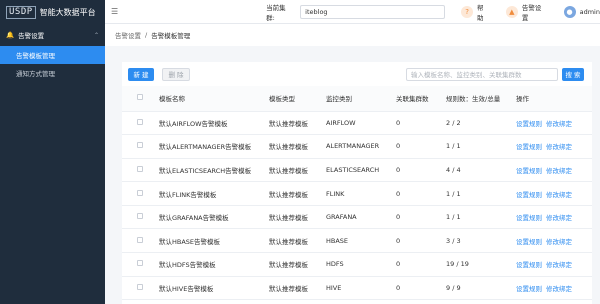 This screenshot has width=600, height=304. Describe the element at coordinates (352, 35) in the screenshot. I see `breadcrumb: 告警设置 / 告警模板管理` at that location.